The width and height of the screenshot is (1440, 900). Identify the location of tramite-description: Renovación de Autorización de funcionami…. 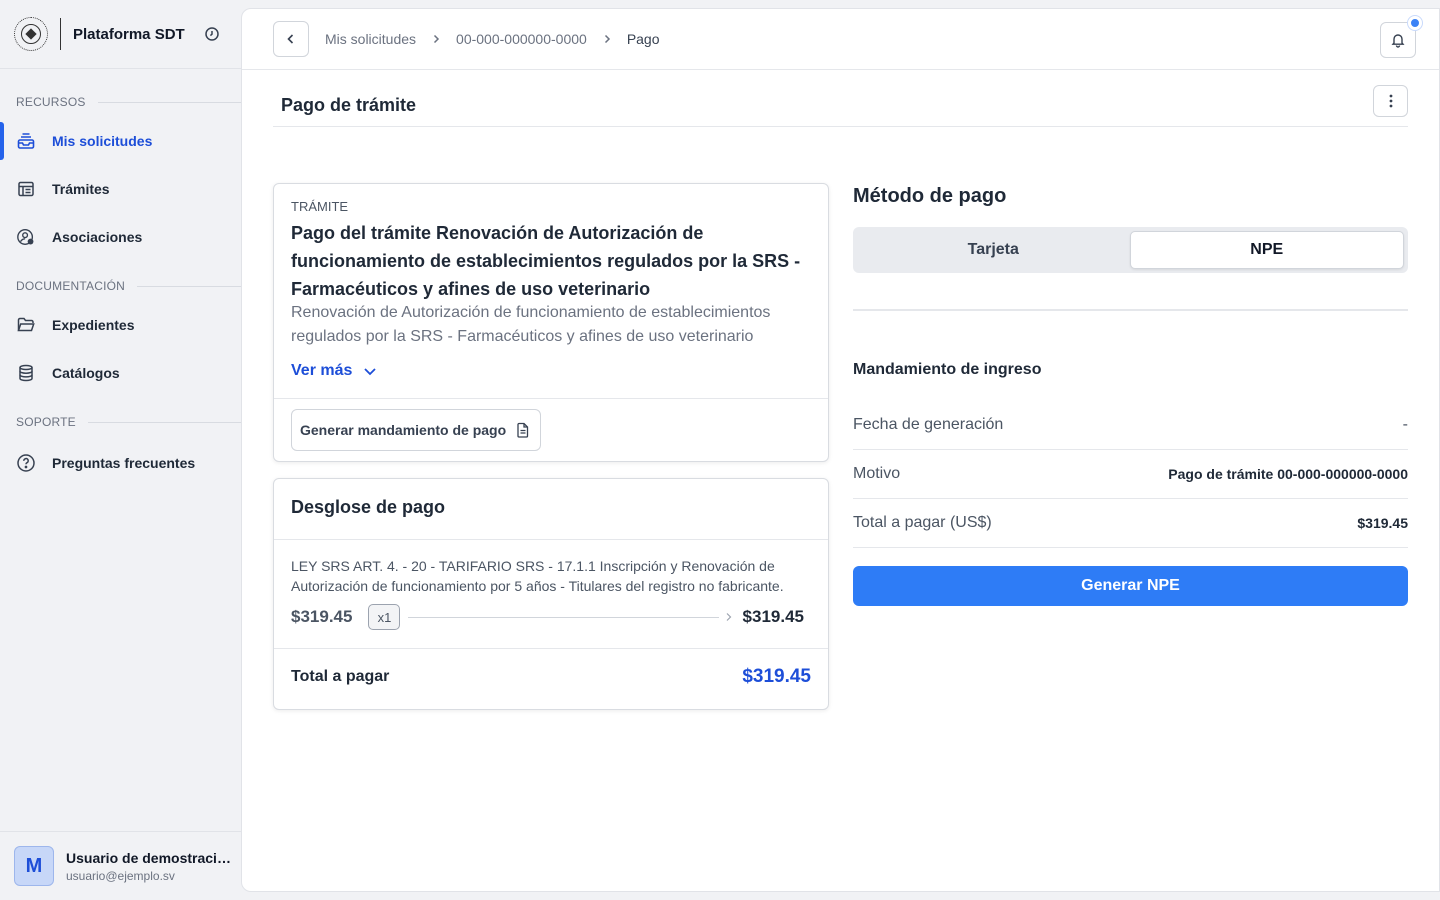
(531, 324).